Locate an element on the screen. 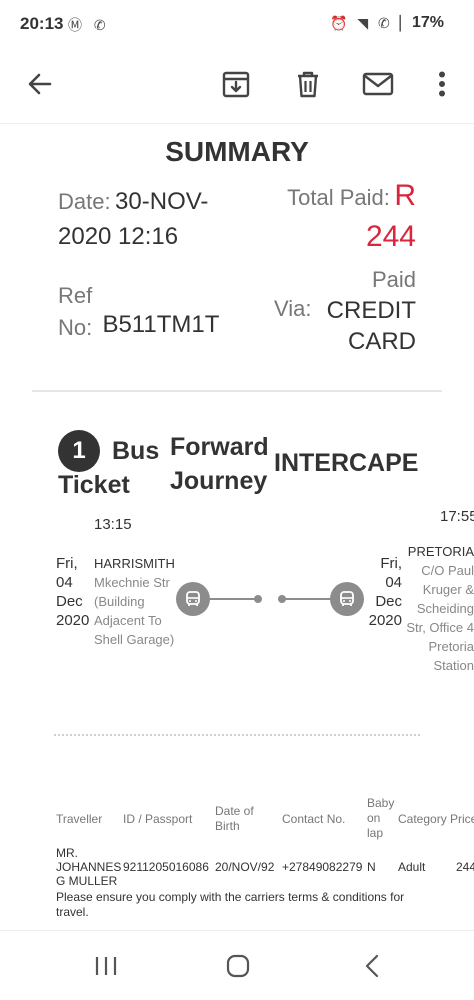 The height and width of the screenshot is (1000, 474). dotted-divider is located at coordinates (237, 735).